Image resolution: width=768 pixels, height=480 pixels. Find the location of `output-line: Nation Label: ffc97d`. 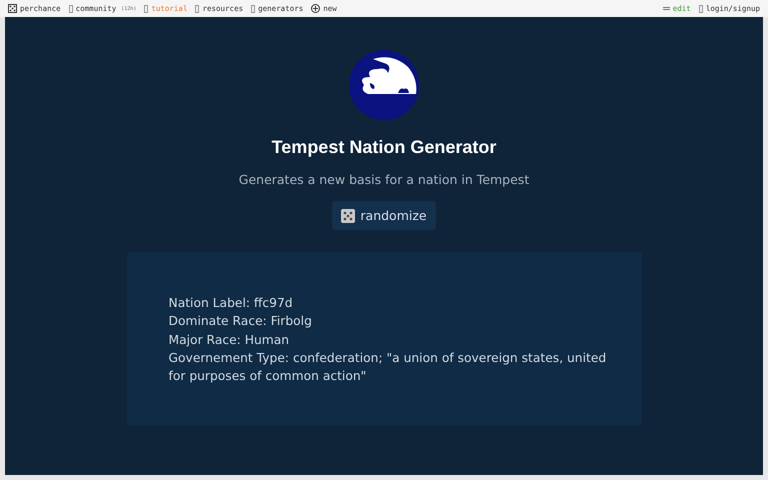

output-line: Nation Label: ffc97d is located at coordinates (231, 303).